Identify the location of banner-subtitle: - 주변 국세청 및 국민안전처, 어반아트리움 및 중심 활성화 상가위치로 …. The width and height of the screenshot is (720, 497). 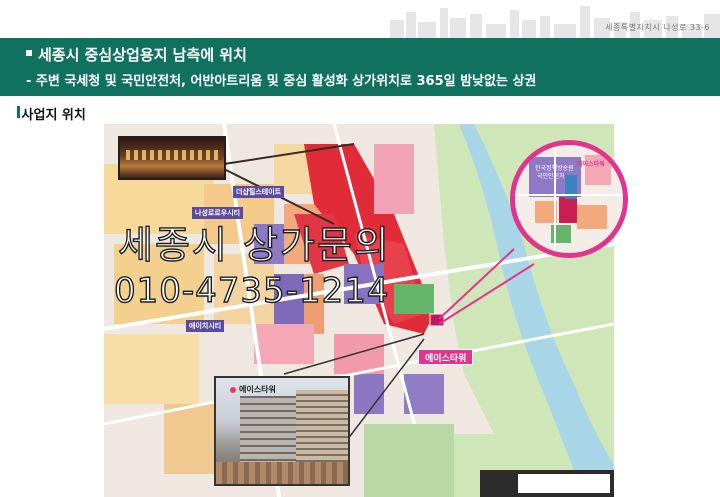
(281, 81).